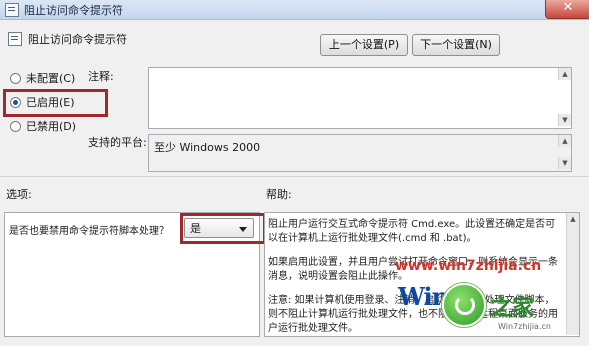 The height and width of the screenshot is (346, 589). I want to click on next-setting-button: 下一个设置(N), so click(456, 45).